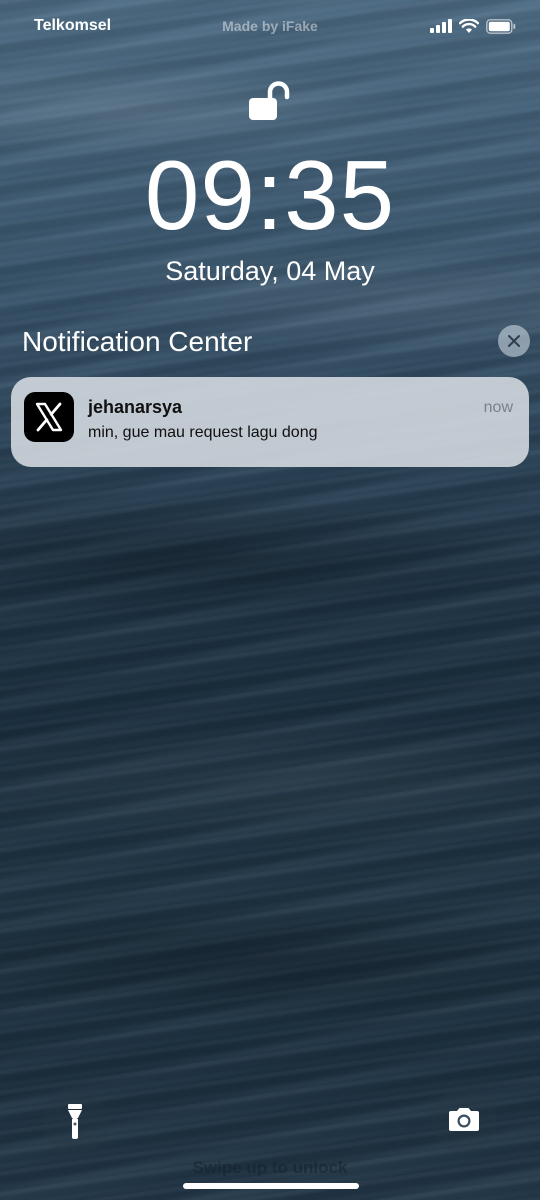  Describe the element at coordinates (270, 1167) in the screenshot. I see `swipe-up-hint: Swipe up to unlock` at that location.